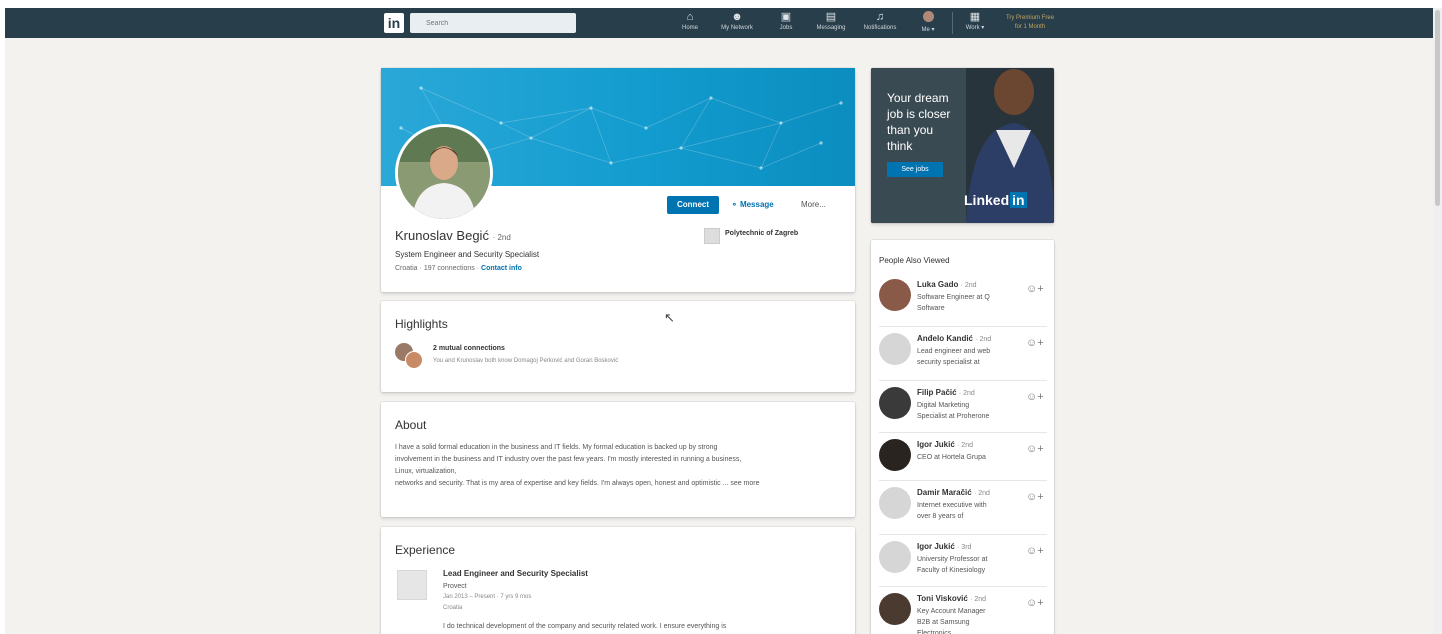  What do you see at coordinates (938, 284) in the screenshot?
I see `person-name: Luka Gado` at bounding box center [938, 284].